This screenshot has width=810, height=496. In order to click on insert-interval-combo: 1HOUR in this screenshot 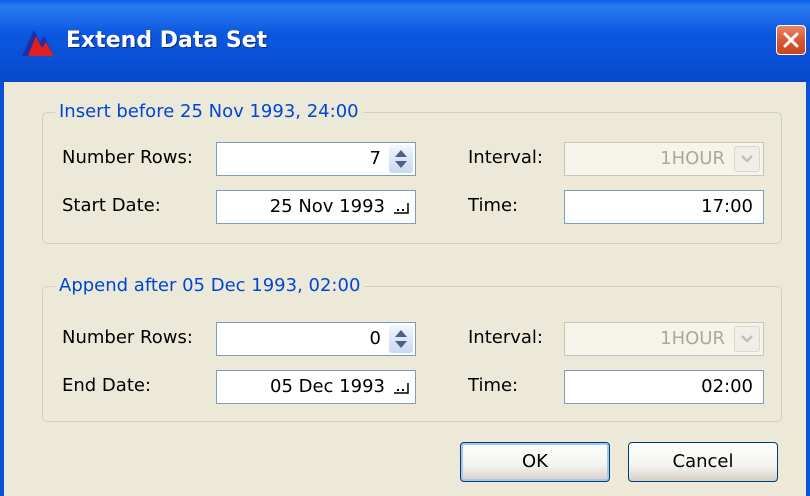, I will do `click(664, 159)`.